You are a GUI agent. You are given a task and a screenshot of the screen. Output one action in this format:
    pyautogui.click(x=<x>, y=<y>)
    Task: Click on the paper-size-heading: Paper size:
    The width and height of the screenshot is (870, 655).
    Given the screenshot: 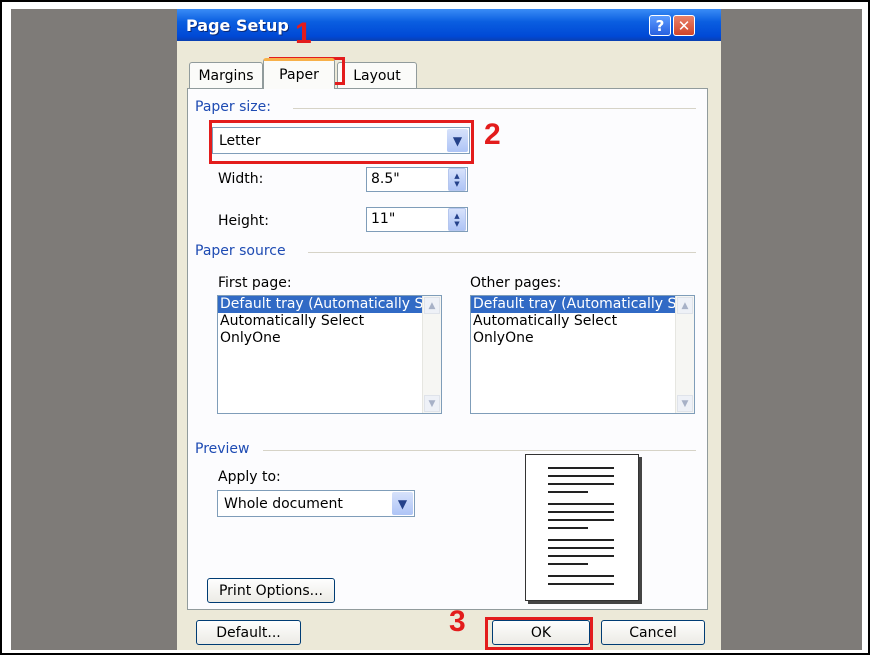 What is the action you would take?
    pyautogui.click(x=233, y=107)
    